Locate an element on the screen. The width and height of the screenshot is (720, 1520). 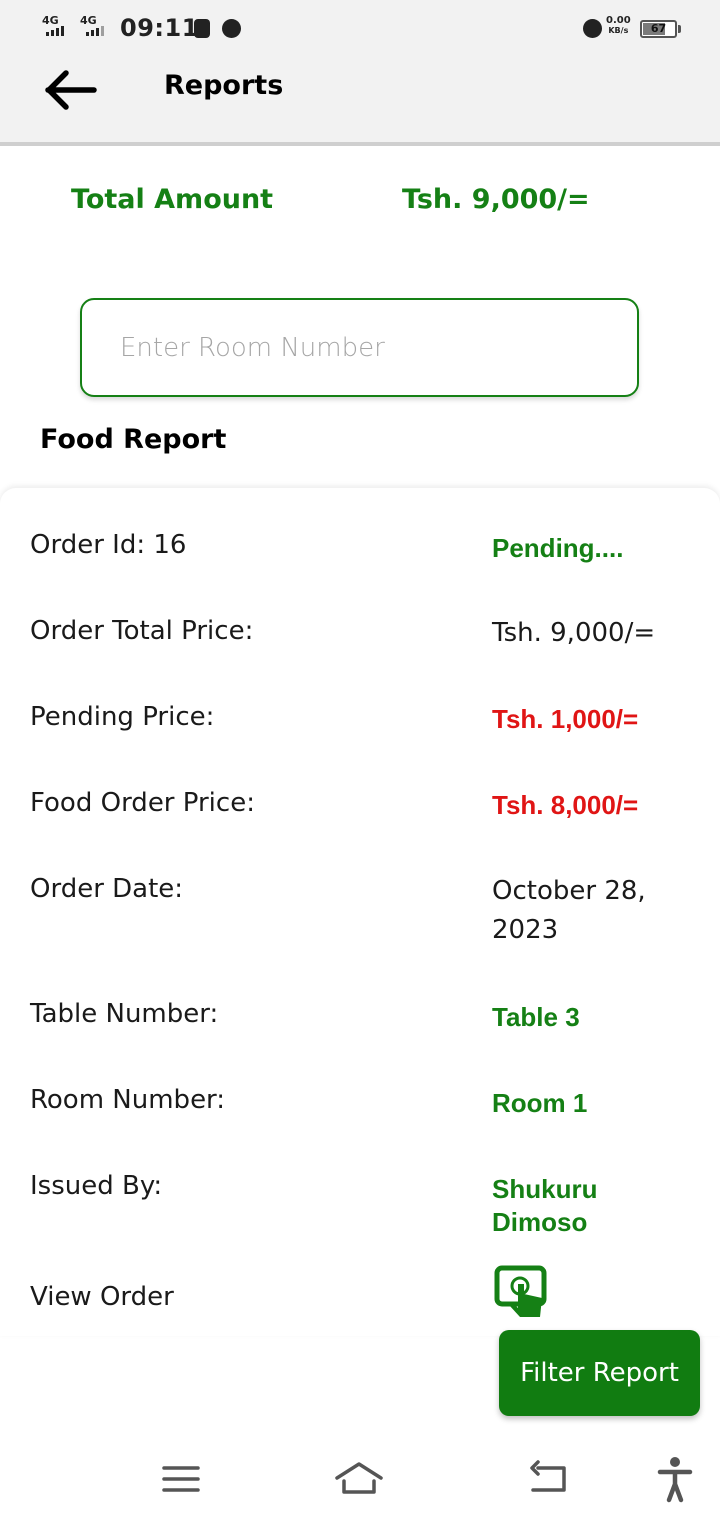
issued-by-label: Issued By: is located at coordinates (96, 1186).